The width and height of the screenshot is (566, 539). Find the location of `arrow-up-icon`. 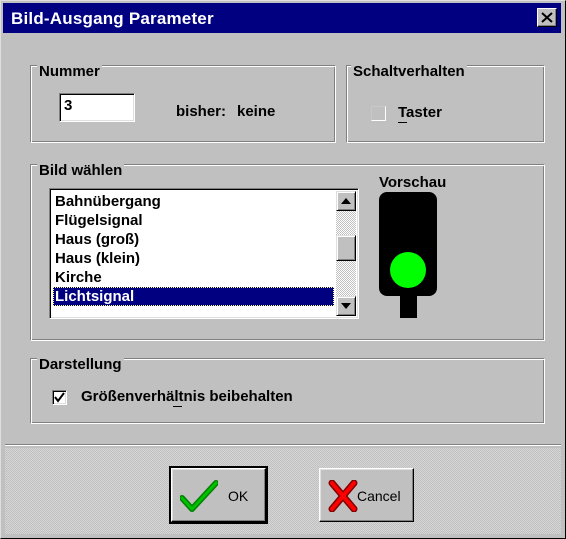

arrow-up-icon is located at coordinates (346, 201).